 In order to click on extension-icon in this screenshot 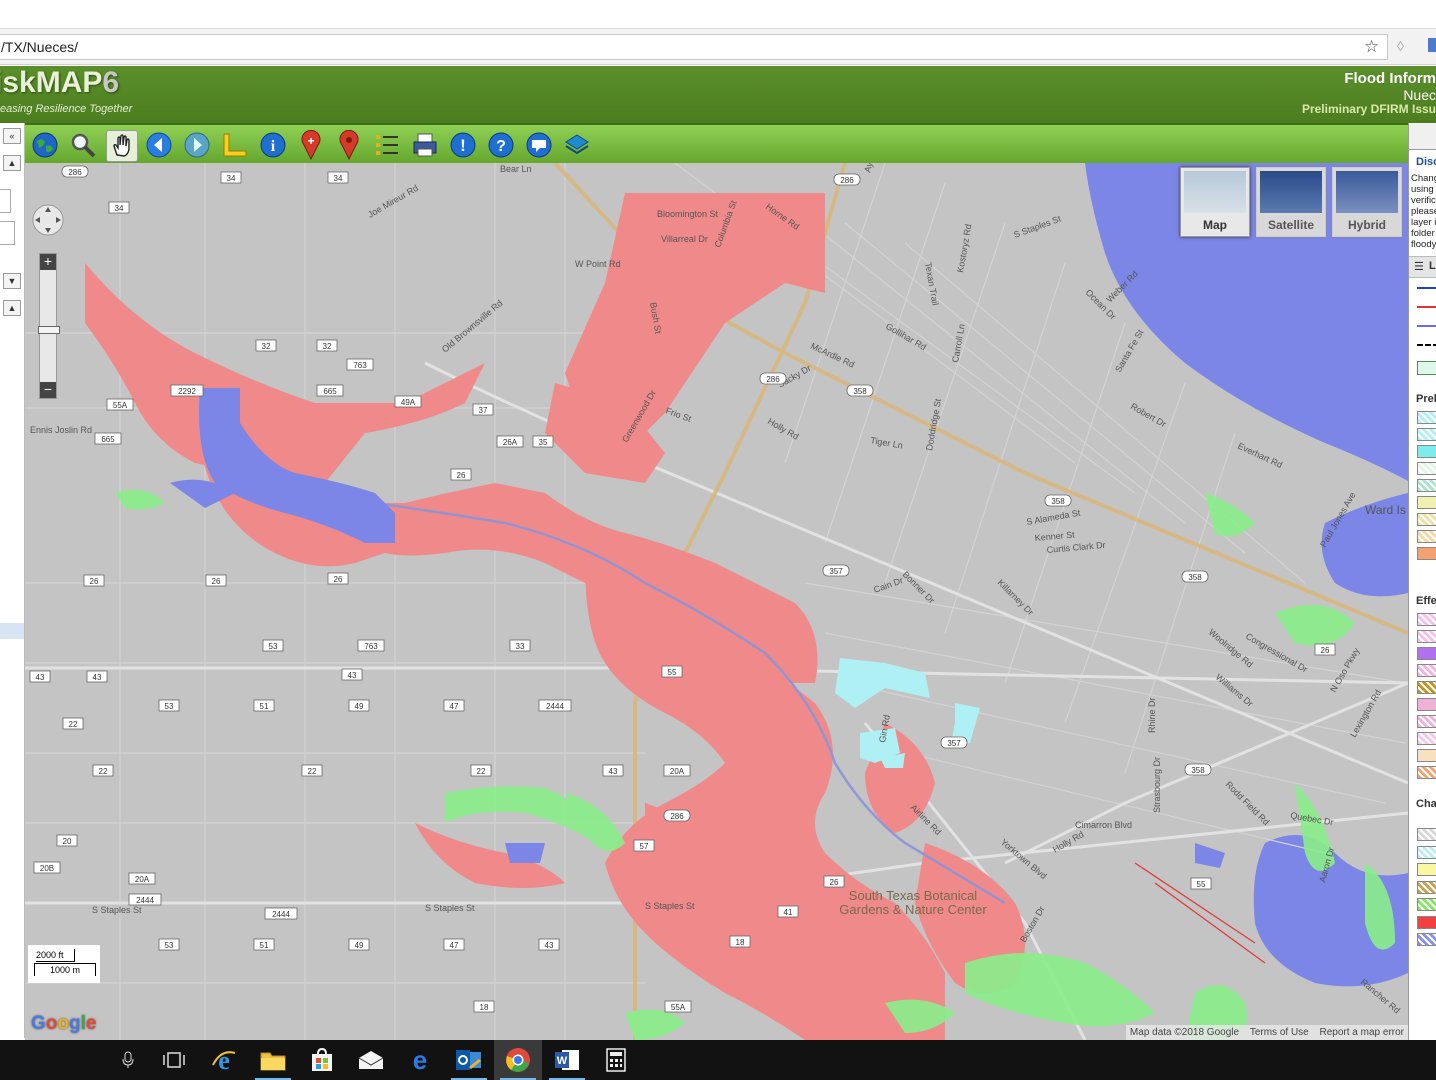, I will do `click(1432, 45)`.